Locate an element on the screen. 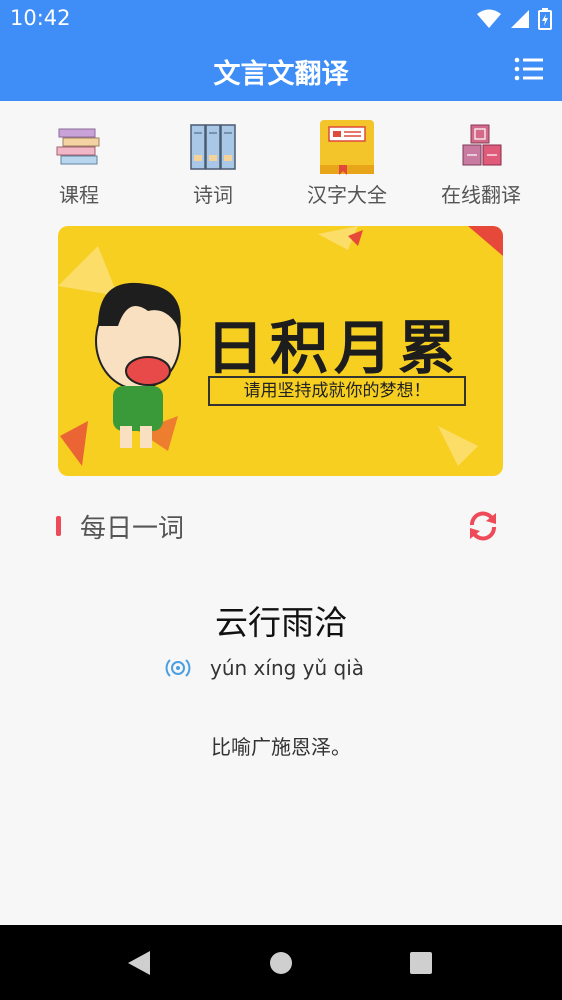 Image resolution: width=562 pixels, height=1000 pixels. character-blocks-icon is located at coordinates (482, 145).